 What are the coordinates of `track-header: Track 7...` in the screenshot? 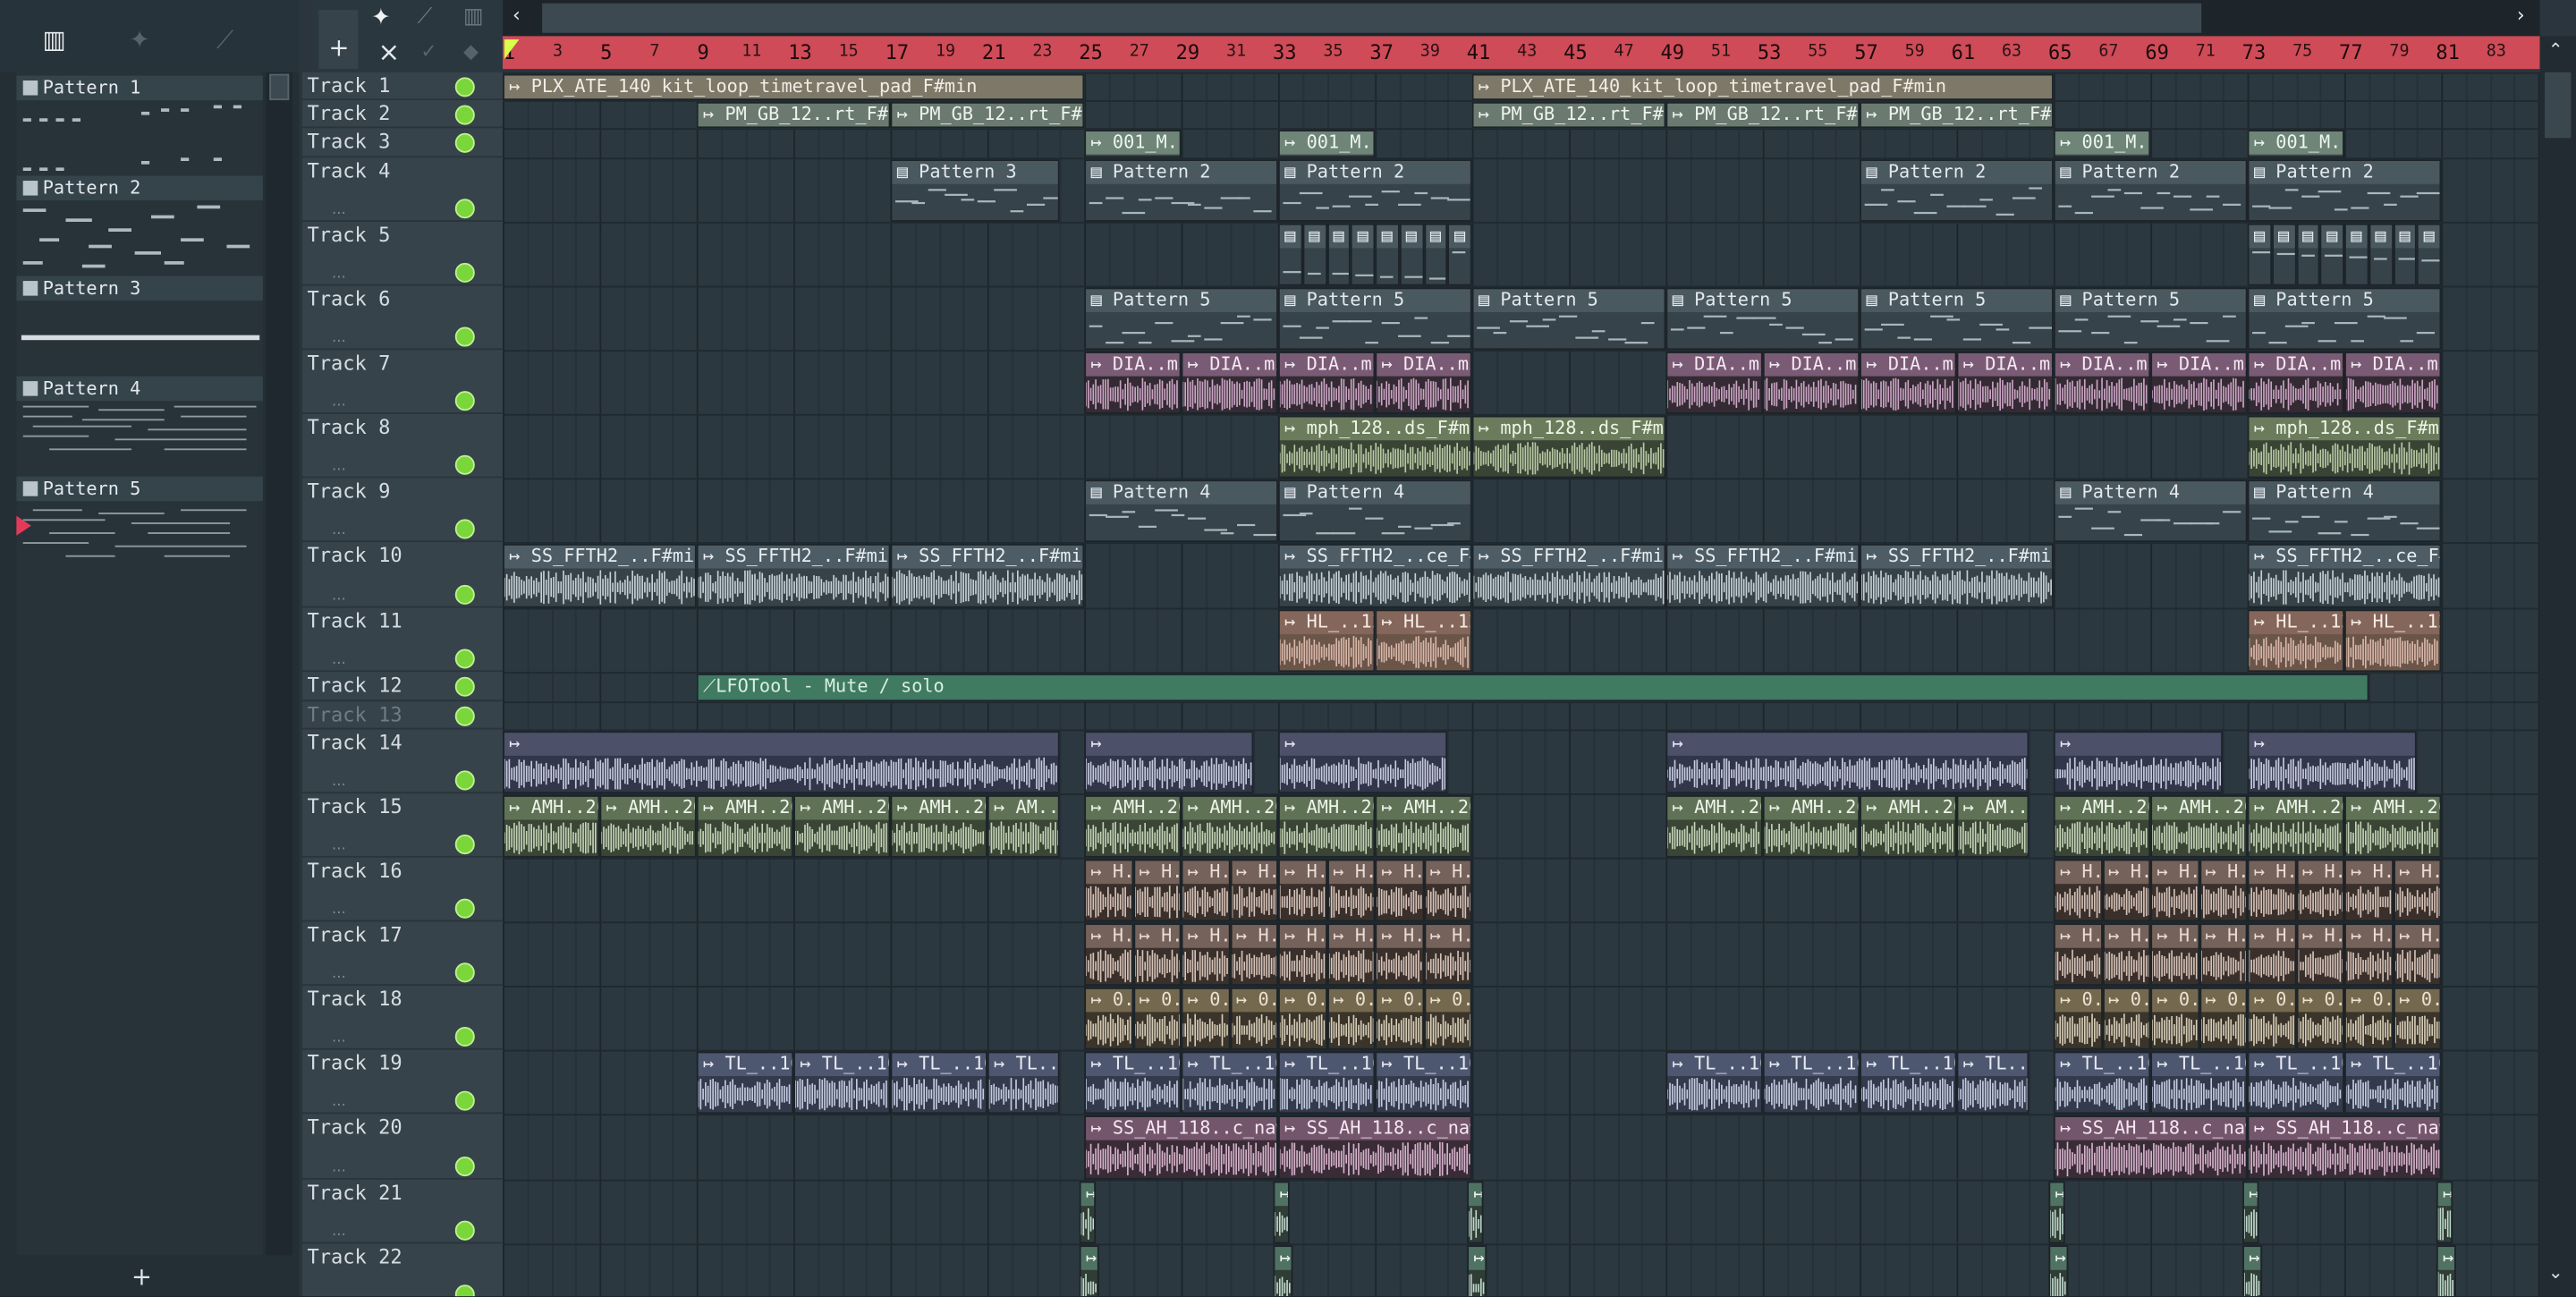 It's located at (402, 382).